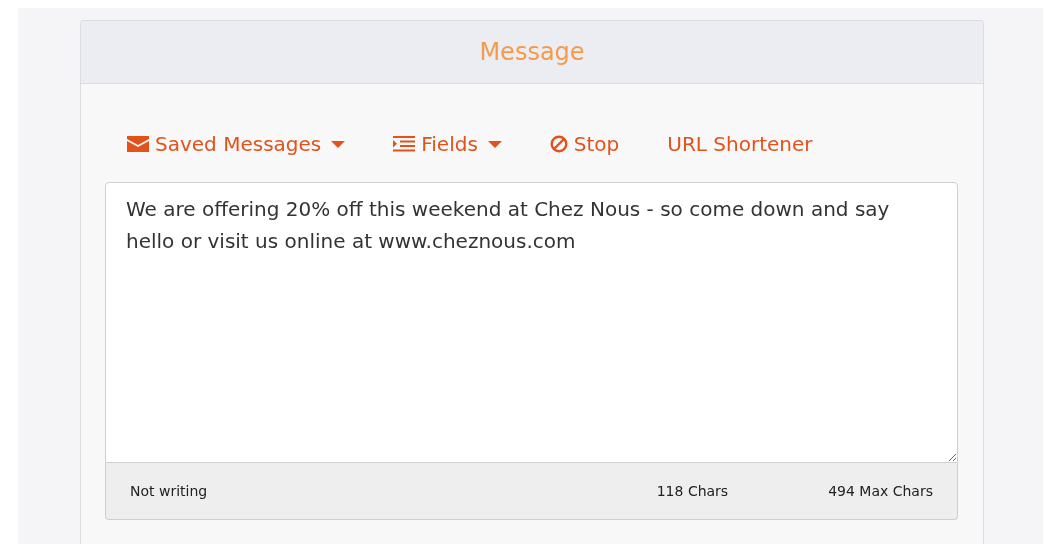 This screenshot has width=1049, height=544. Describe the element at coordinates (236, 144) in the screenshot. I see `toolbar-button: Saved Messages` at that location.